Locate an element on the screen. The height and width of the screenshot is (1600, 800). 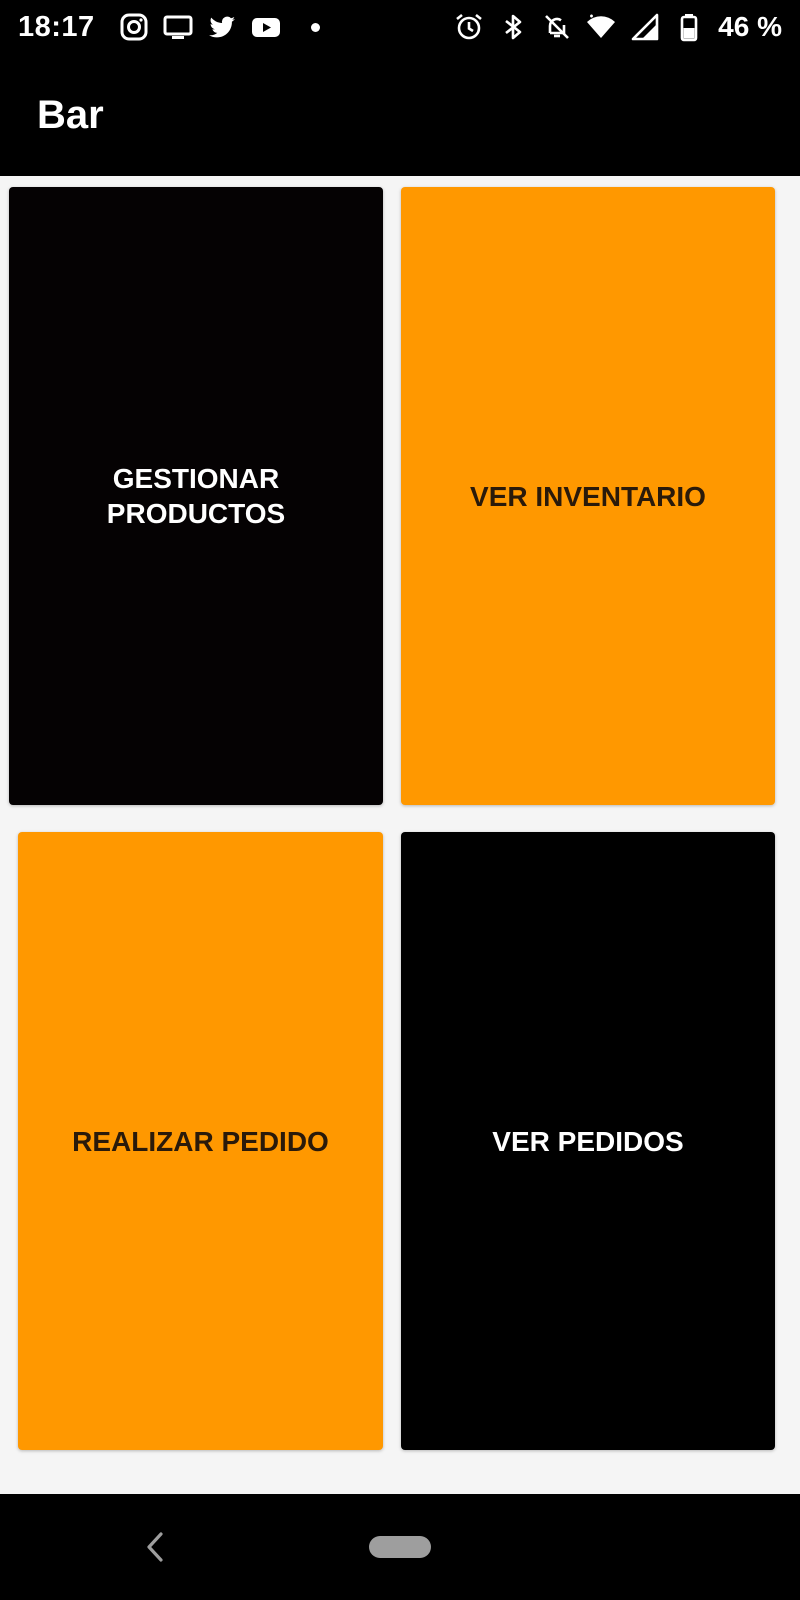
home-pill is located at coordinates (400, 1547).